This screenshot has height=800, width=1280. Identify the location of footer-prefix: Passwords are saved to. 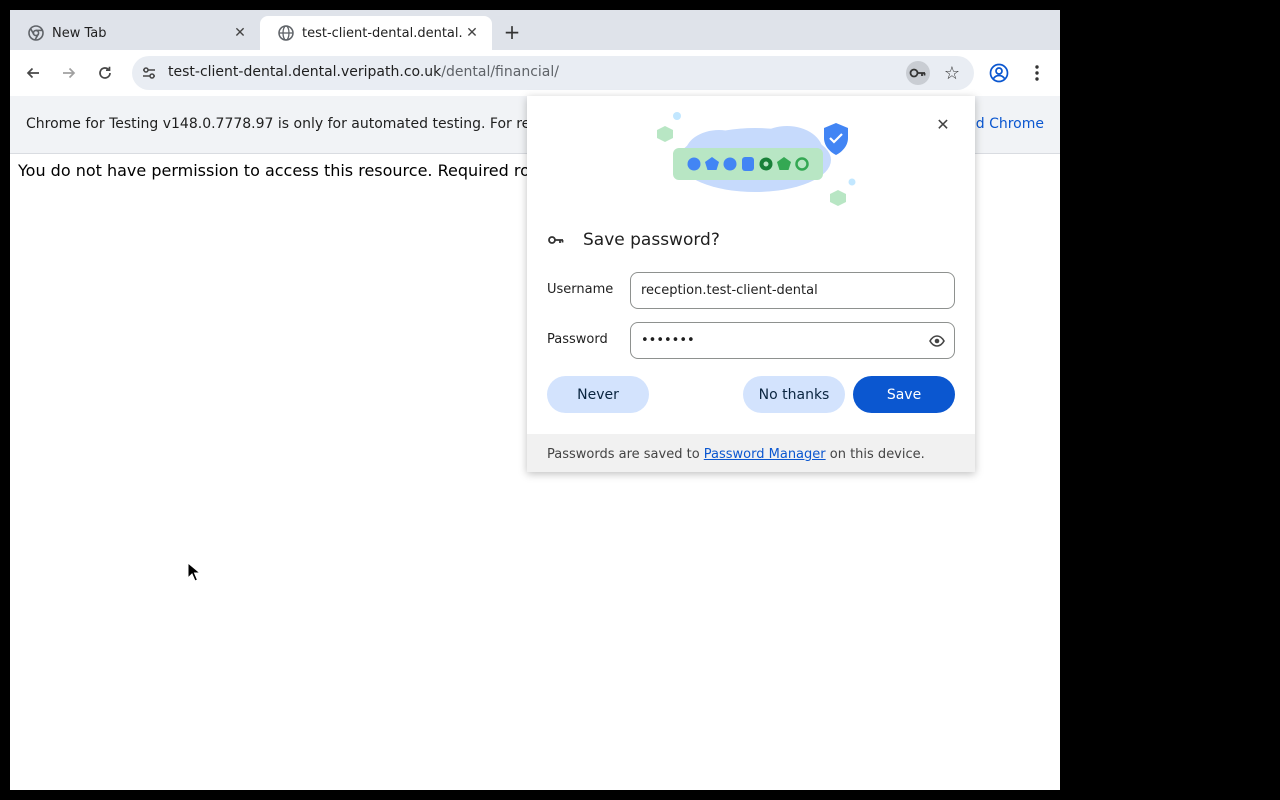
(625, 454).